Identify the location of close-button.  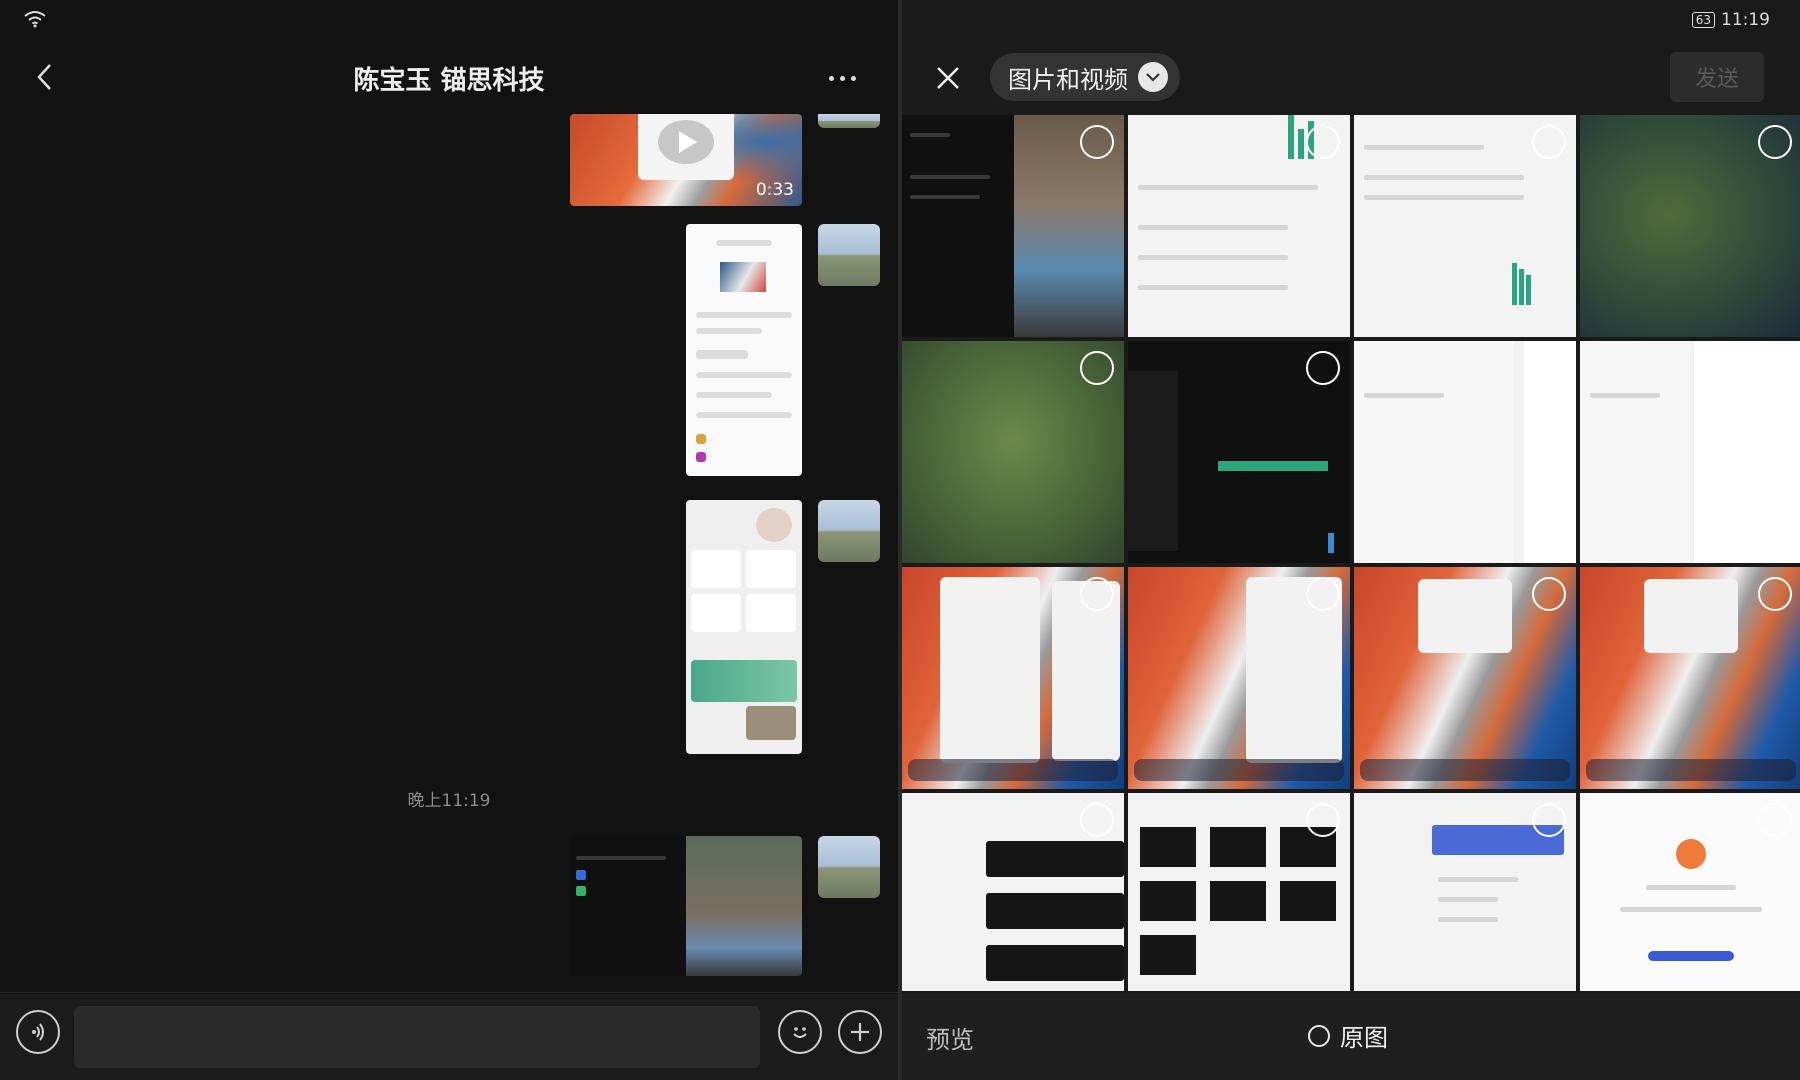
(948, 78).